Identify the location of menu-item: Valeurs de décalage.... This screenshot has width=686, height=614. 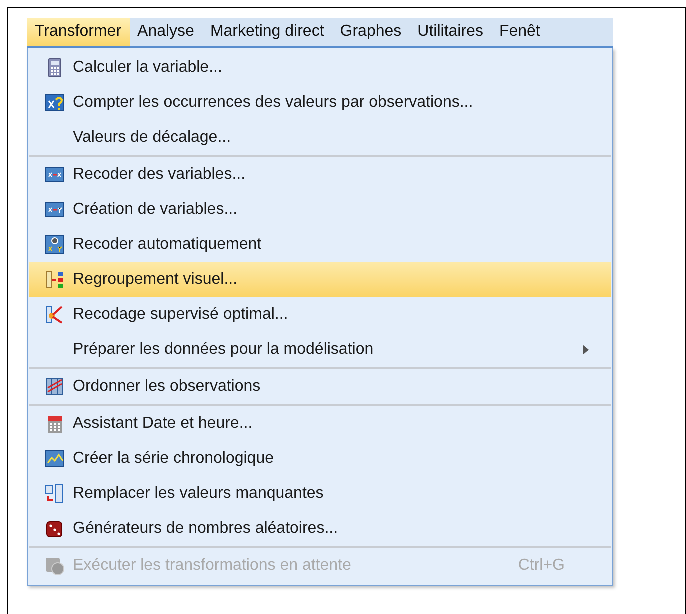
(320, 137).